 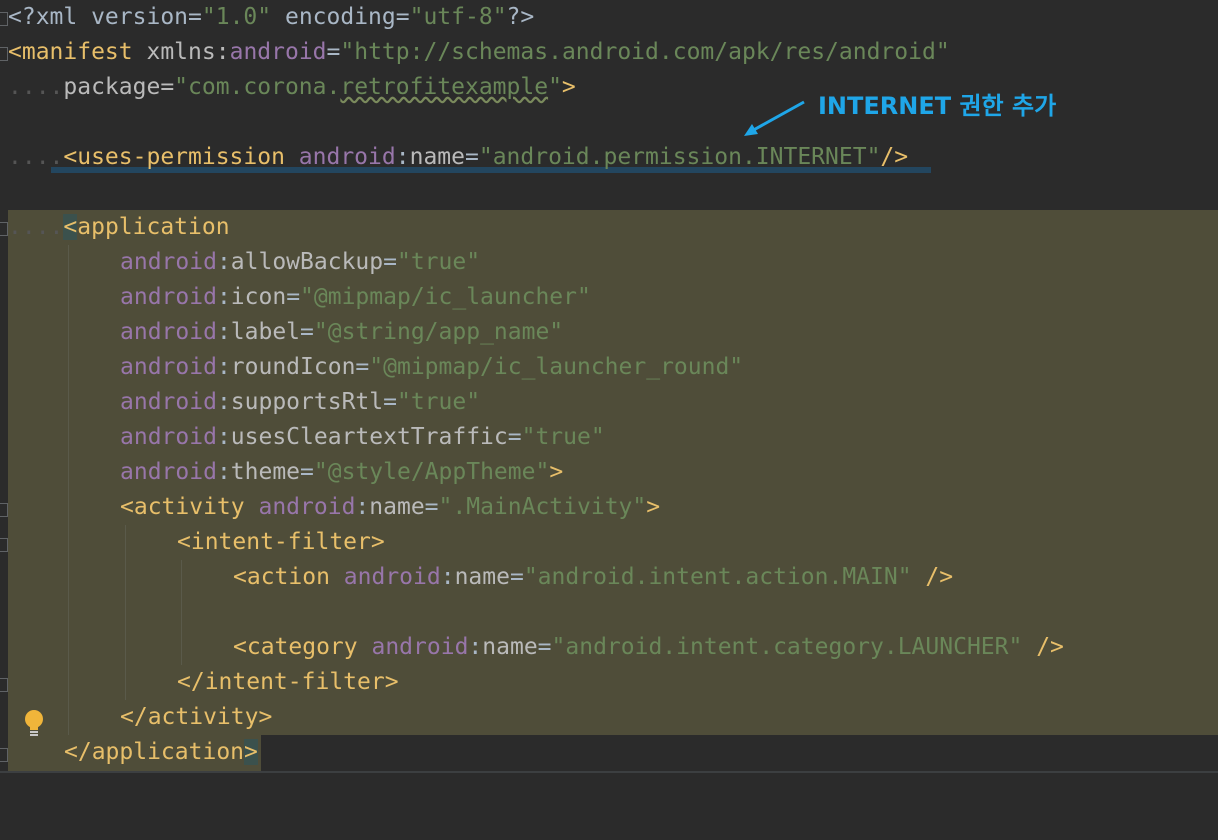 What do you see at coordinates (937, 106) in the screenshot?
I see `annotation-label: INTERNET 권한 추가` at bounding box center [937, 106].